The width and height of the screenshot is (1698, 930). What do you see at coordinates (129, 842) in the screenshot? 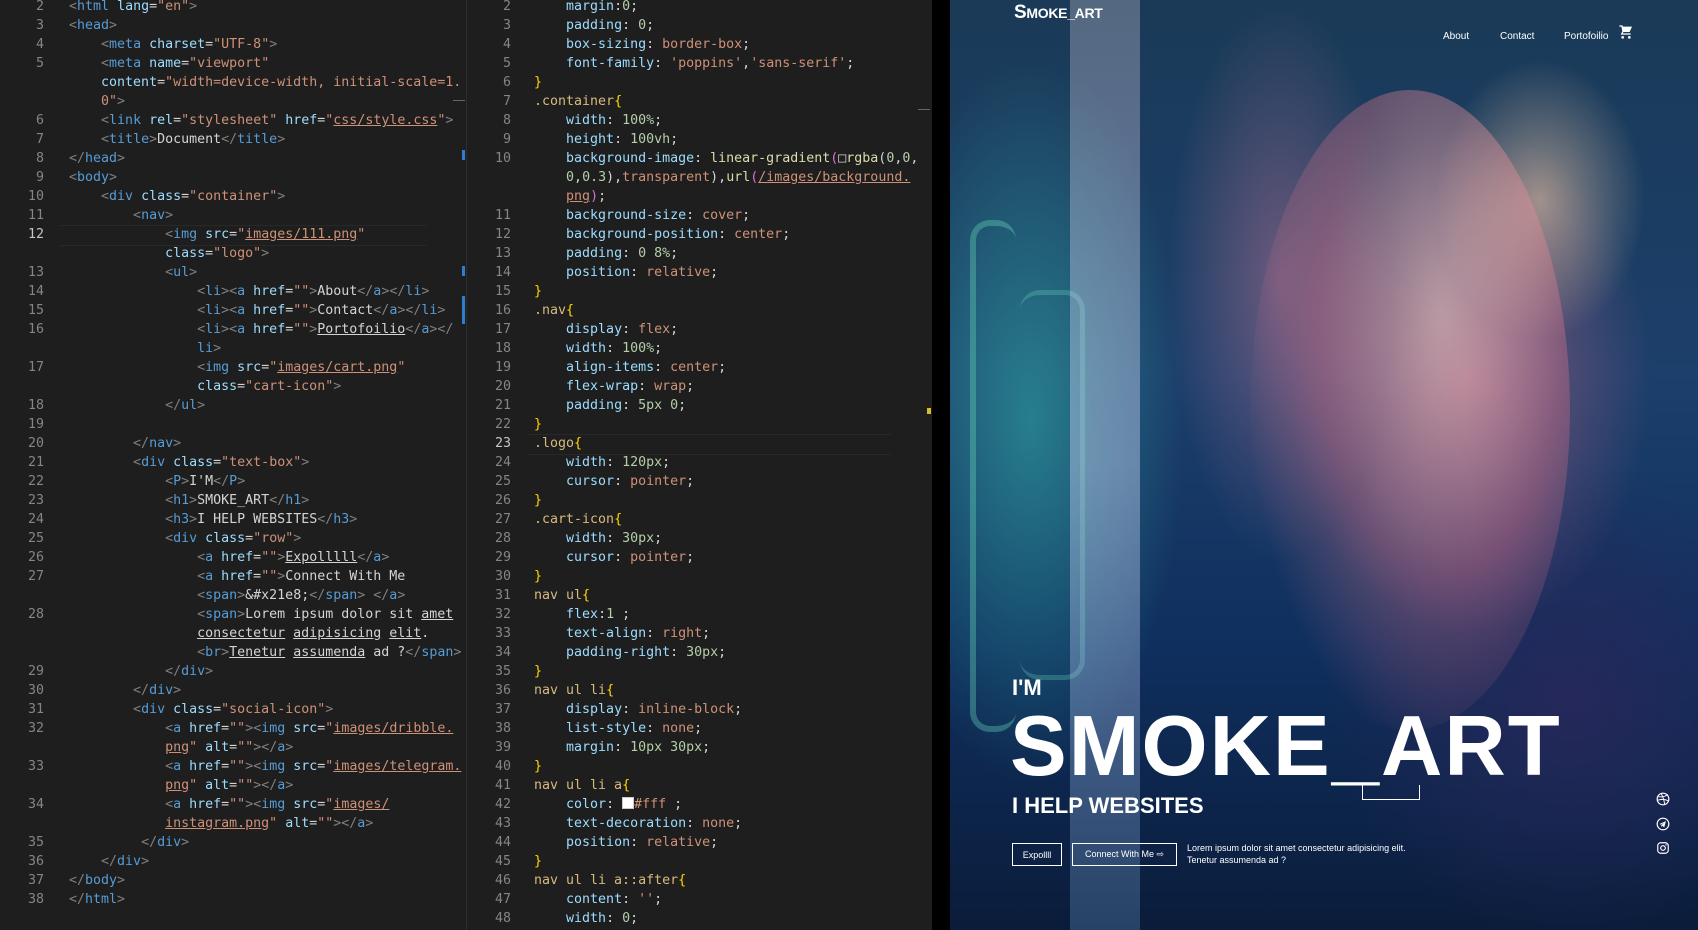
I see `code-text: </div>` at bounding box center [129, 842].